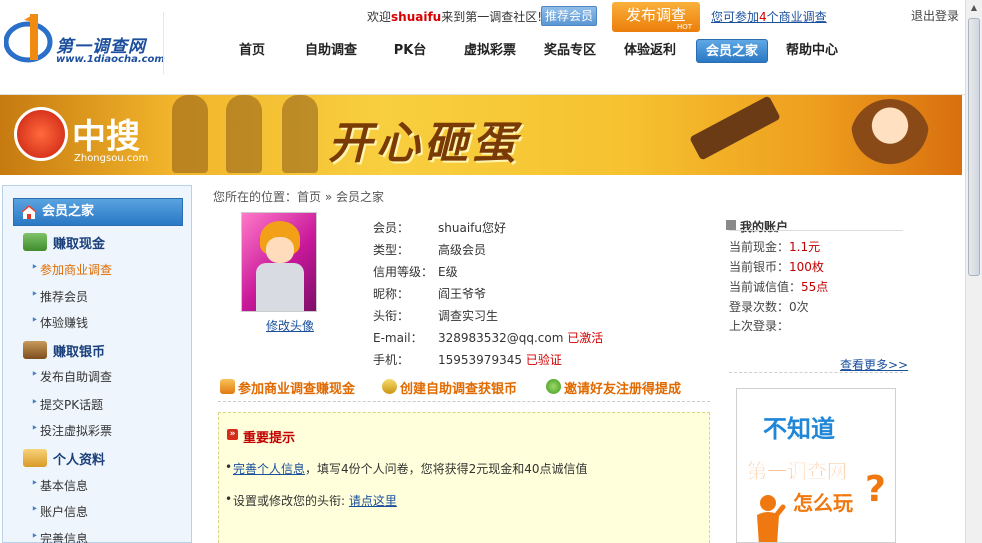  I want to click on type-value: 高级会员, so click(462, 250).